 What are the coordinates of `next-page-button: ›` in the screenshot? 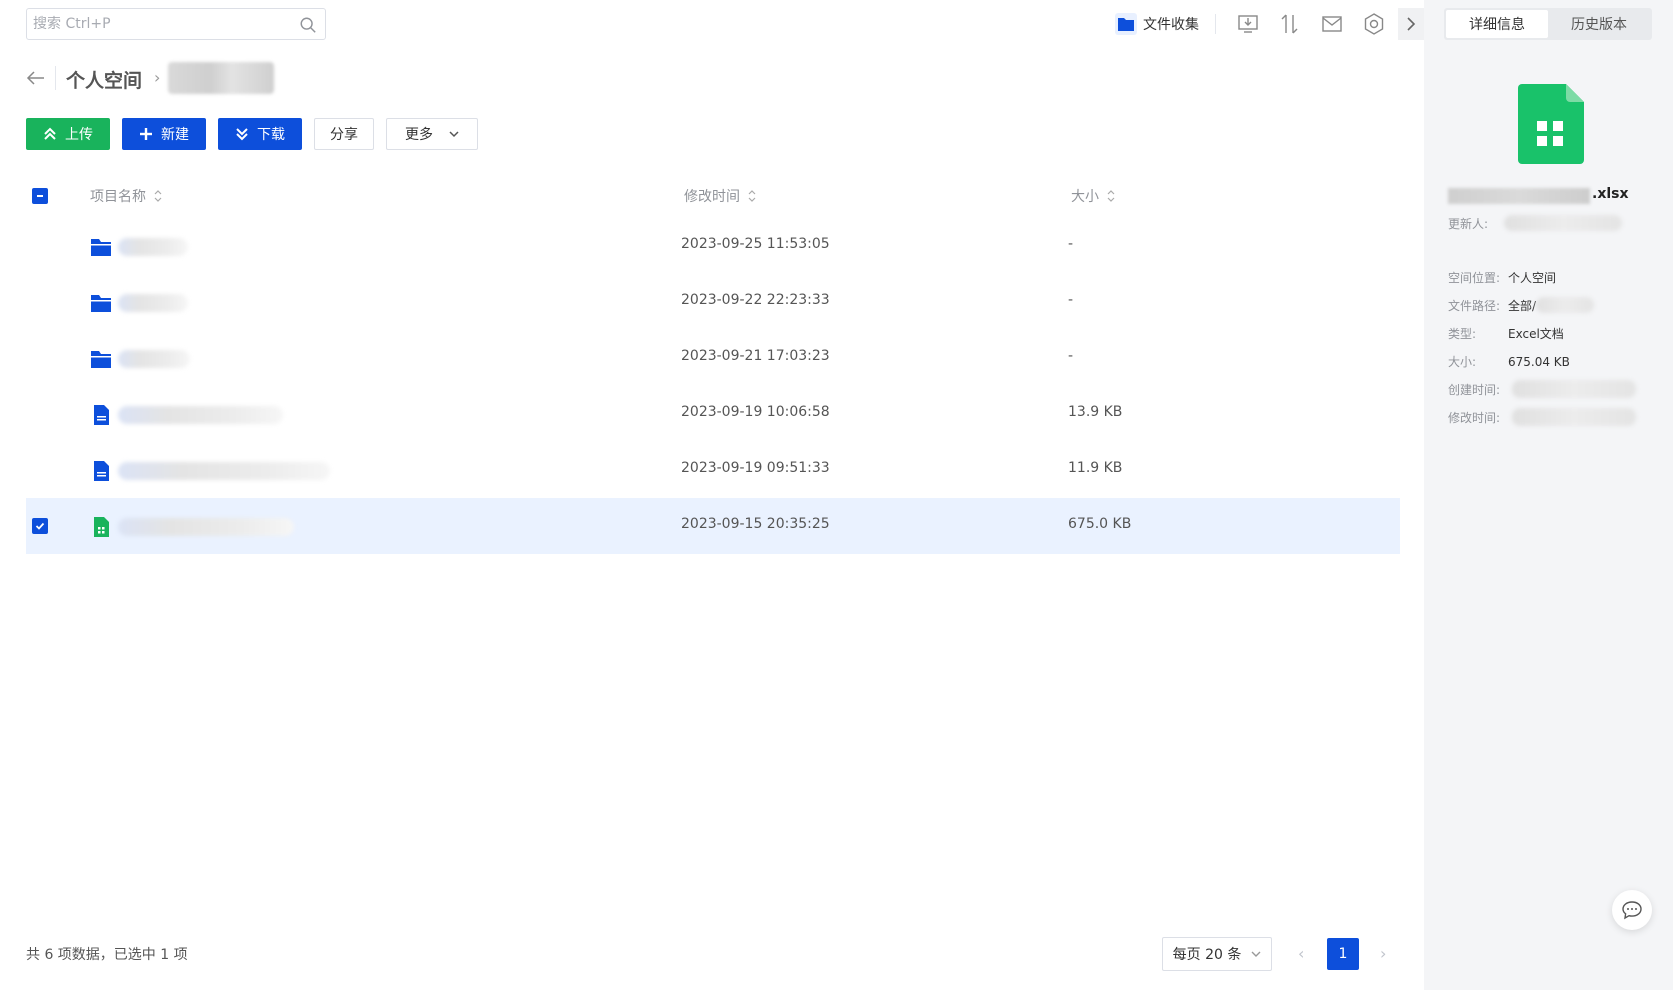 It's located at (1383, 953).